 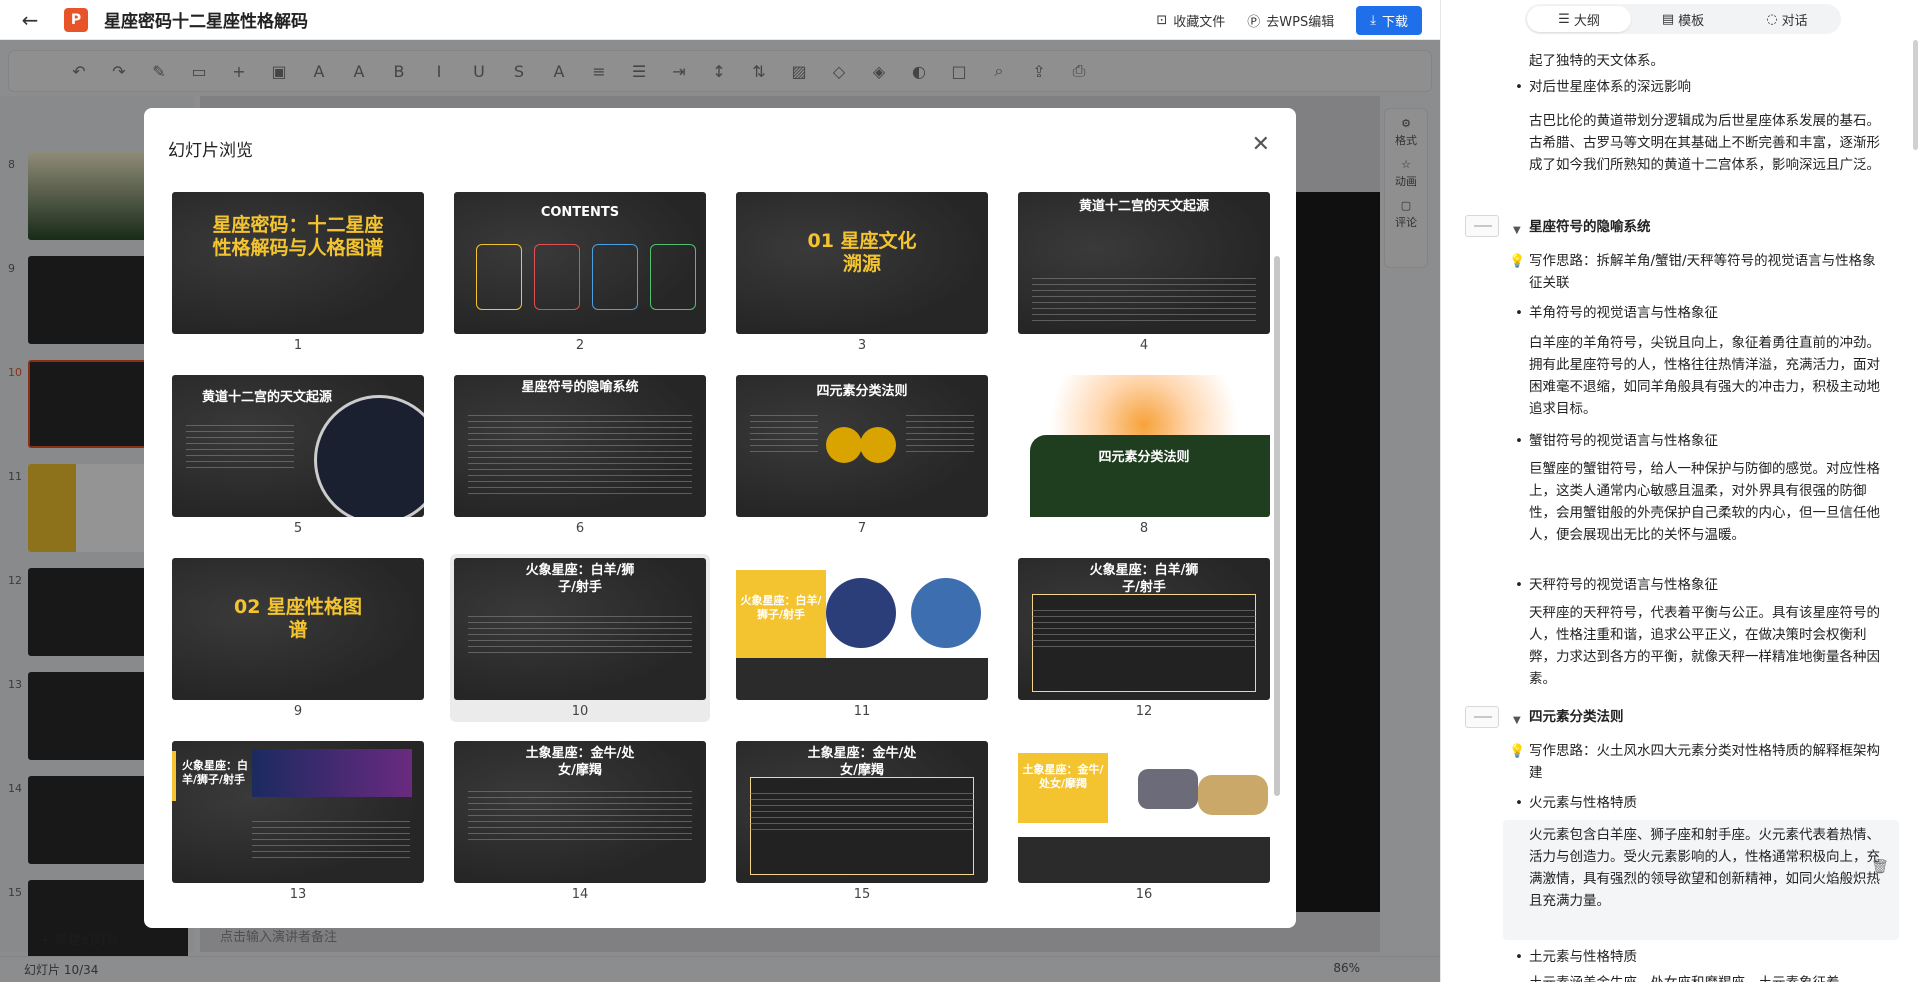 What do you see at coordinates (210, 151) in the screenshot?
I see `modal-title: 幻灯片浏览` at bounding box center [210, 151].